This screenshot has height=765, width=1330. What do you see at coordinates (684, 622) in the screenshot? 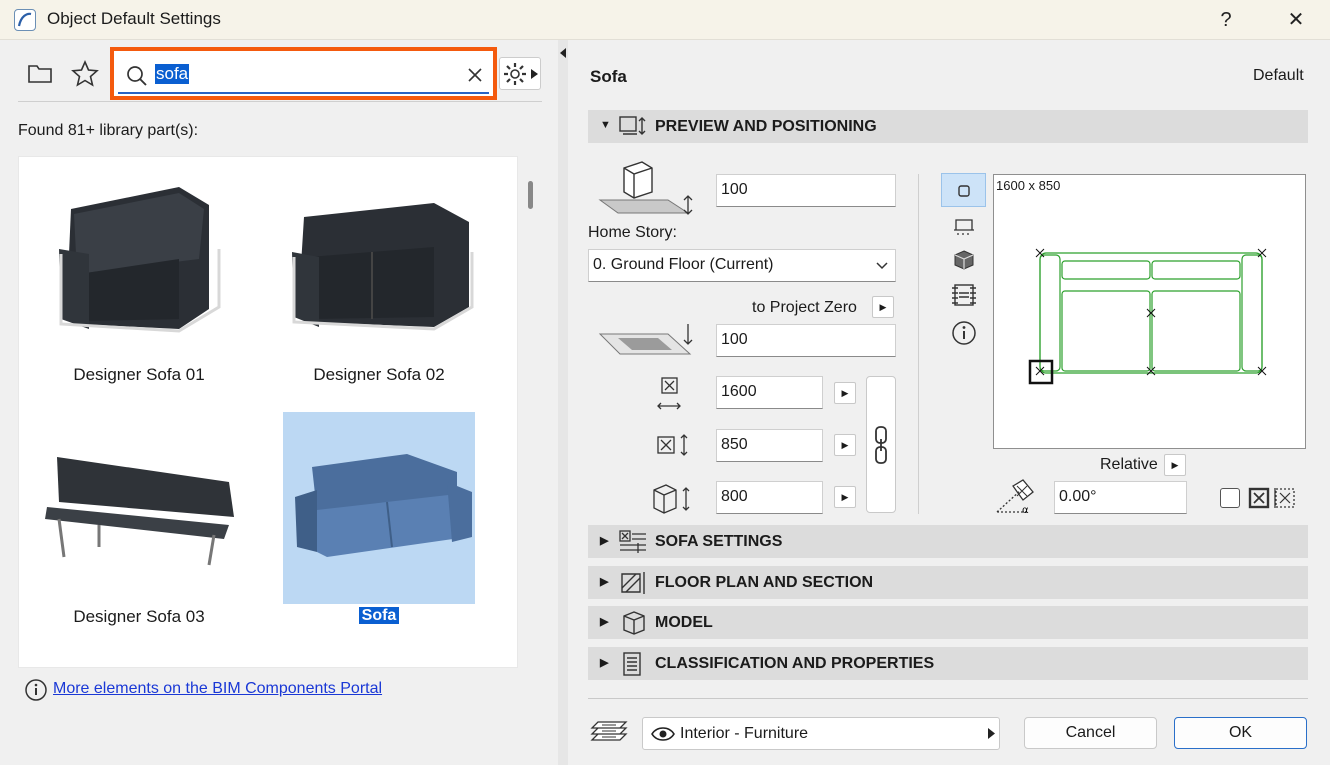
I see `section-label: MODEL` at bounding box center [684, 622].